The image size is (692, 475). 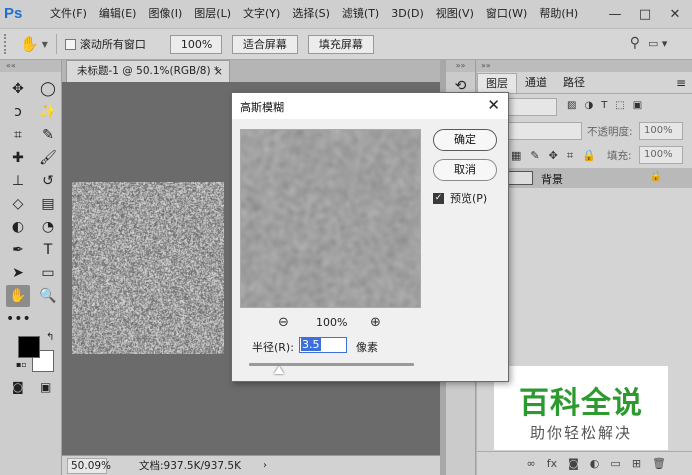 I want to click on dodge-tool-icon: ◔, so click(x=48, y=227).